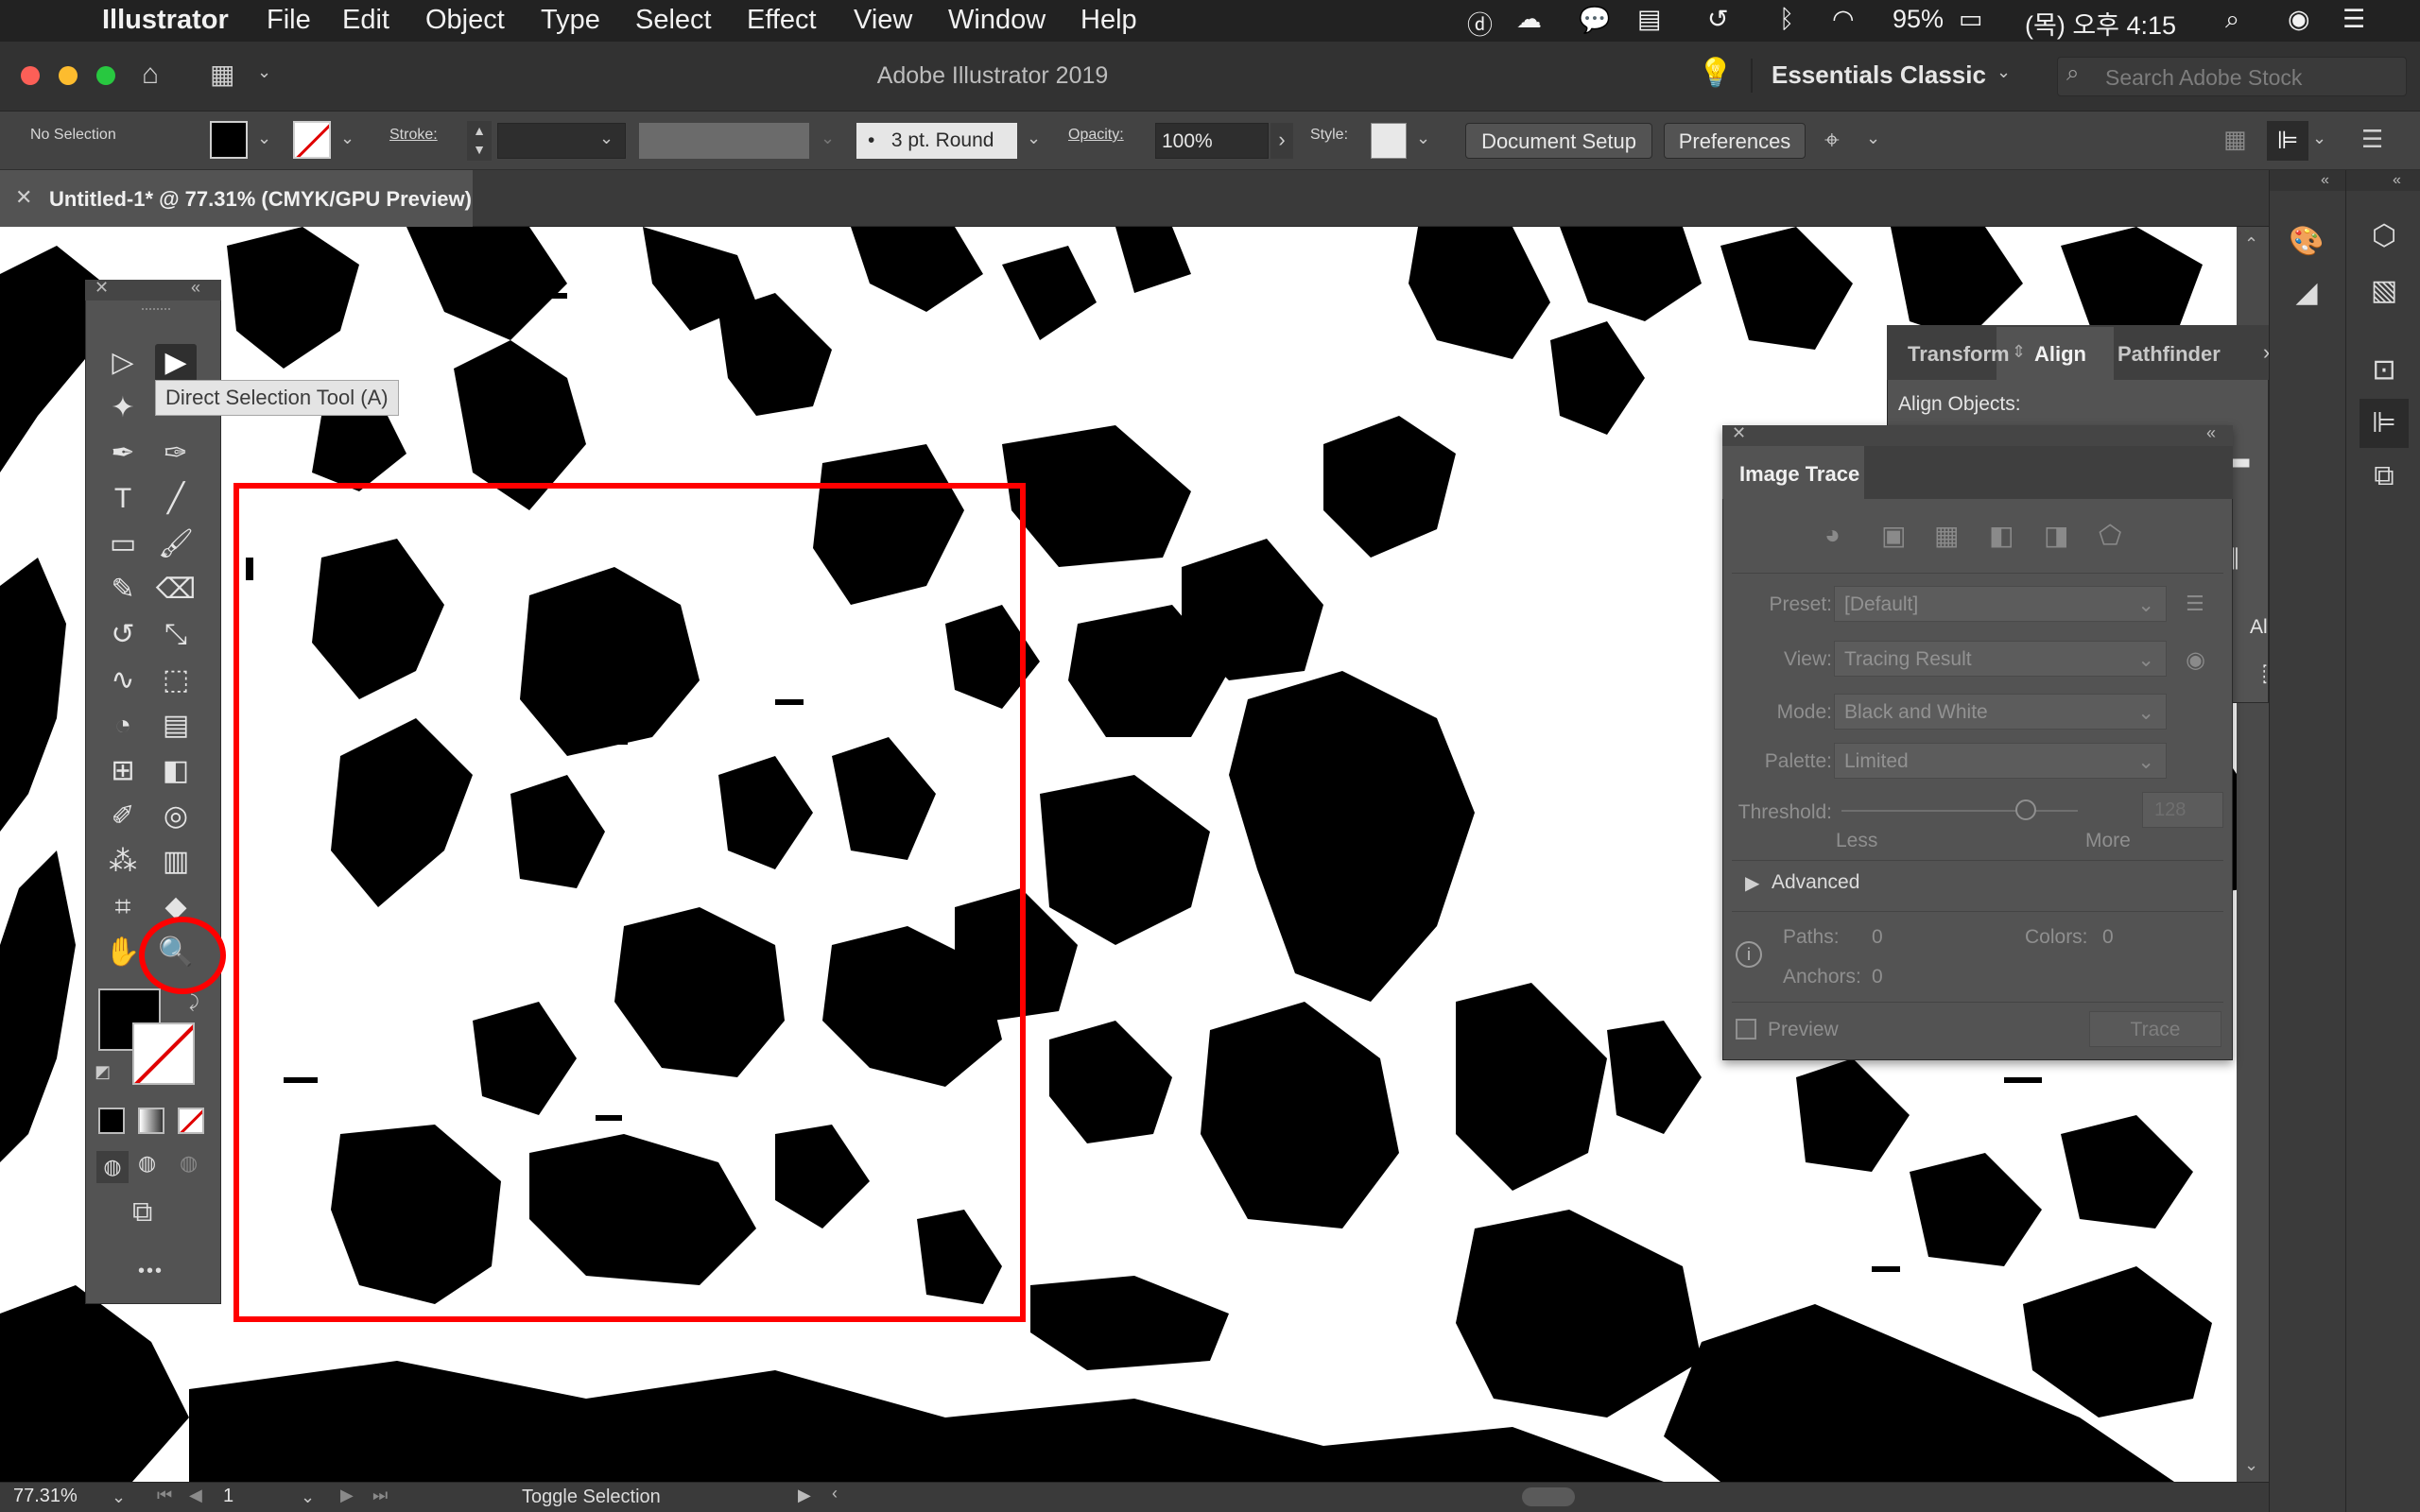 Image resolution: width=2420 pixels, height=1512 pixels. What do you see at coordinates (176, 816) in the screenshot?
I see `blend-tool-icon: ◎` at bounding box center [176, 816].